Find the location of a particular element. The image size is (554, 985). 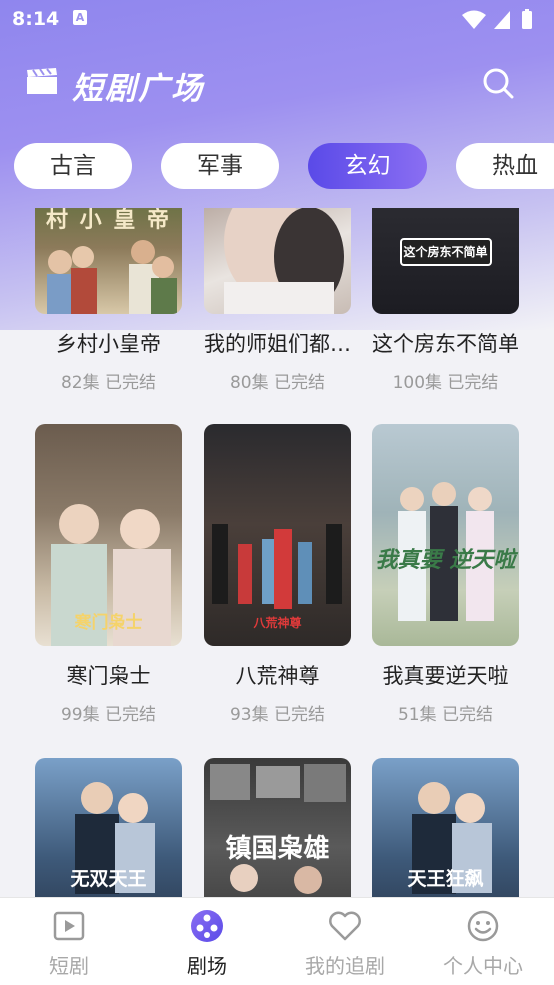

episode-count: 100集 is located at coordinates (417, 383).